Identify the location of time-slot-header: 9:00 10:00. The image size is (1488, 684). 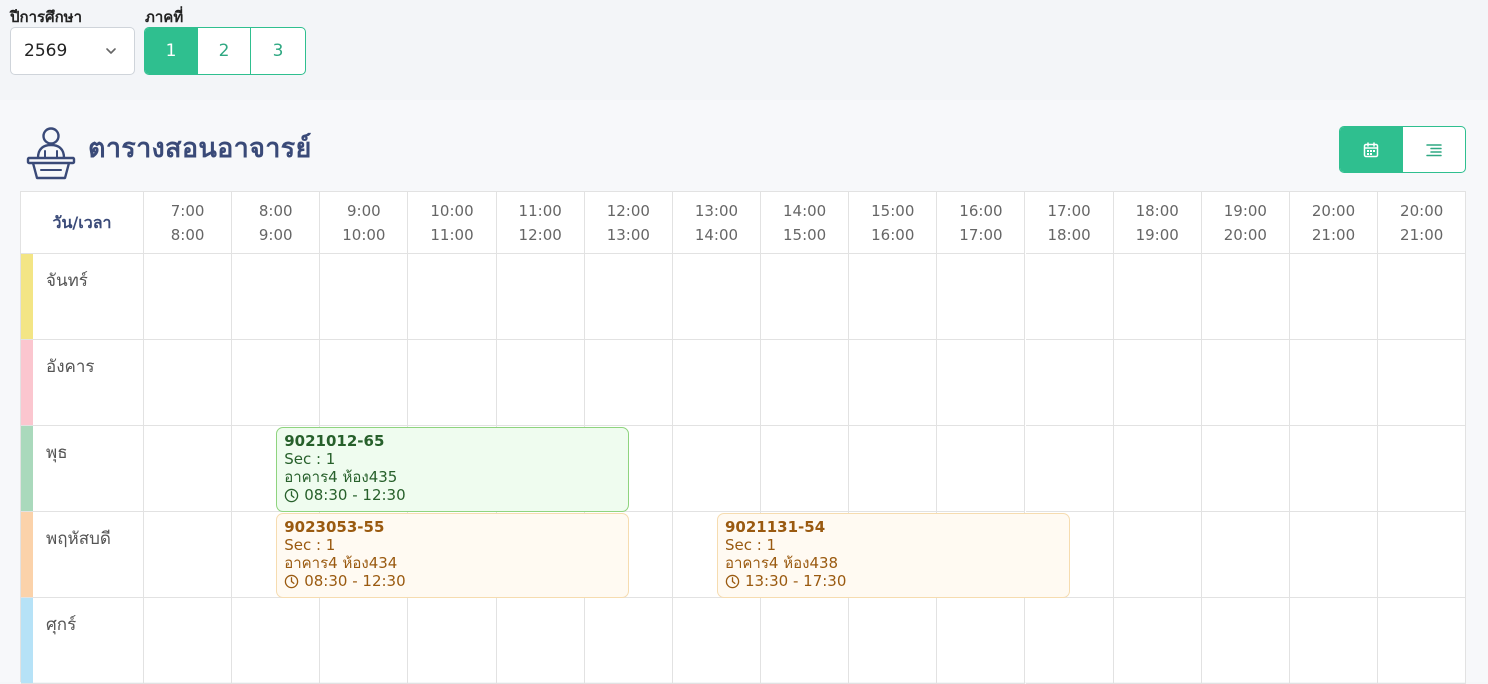
(364, 223).